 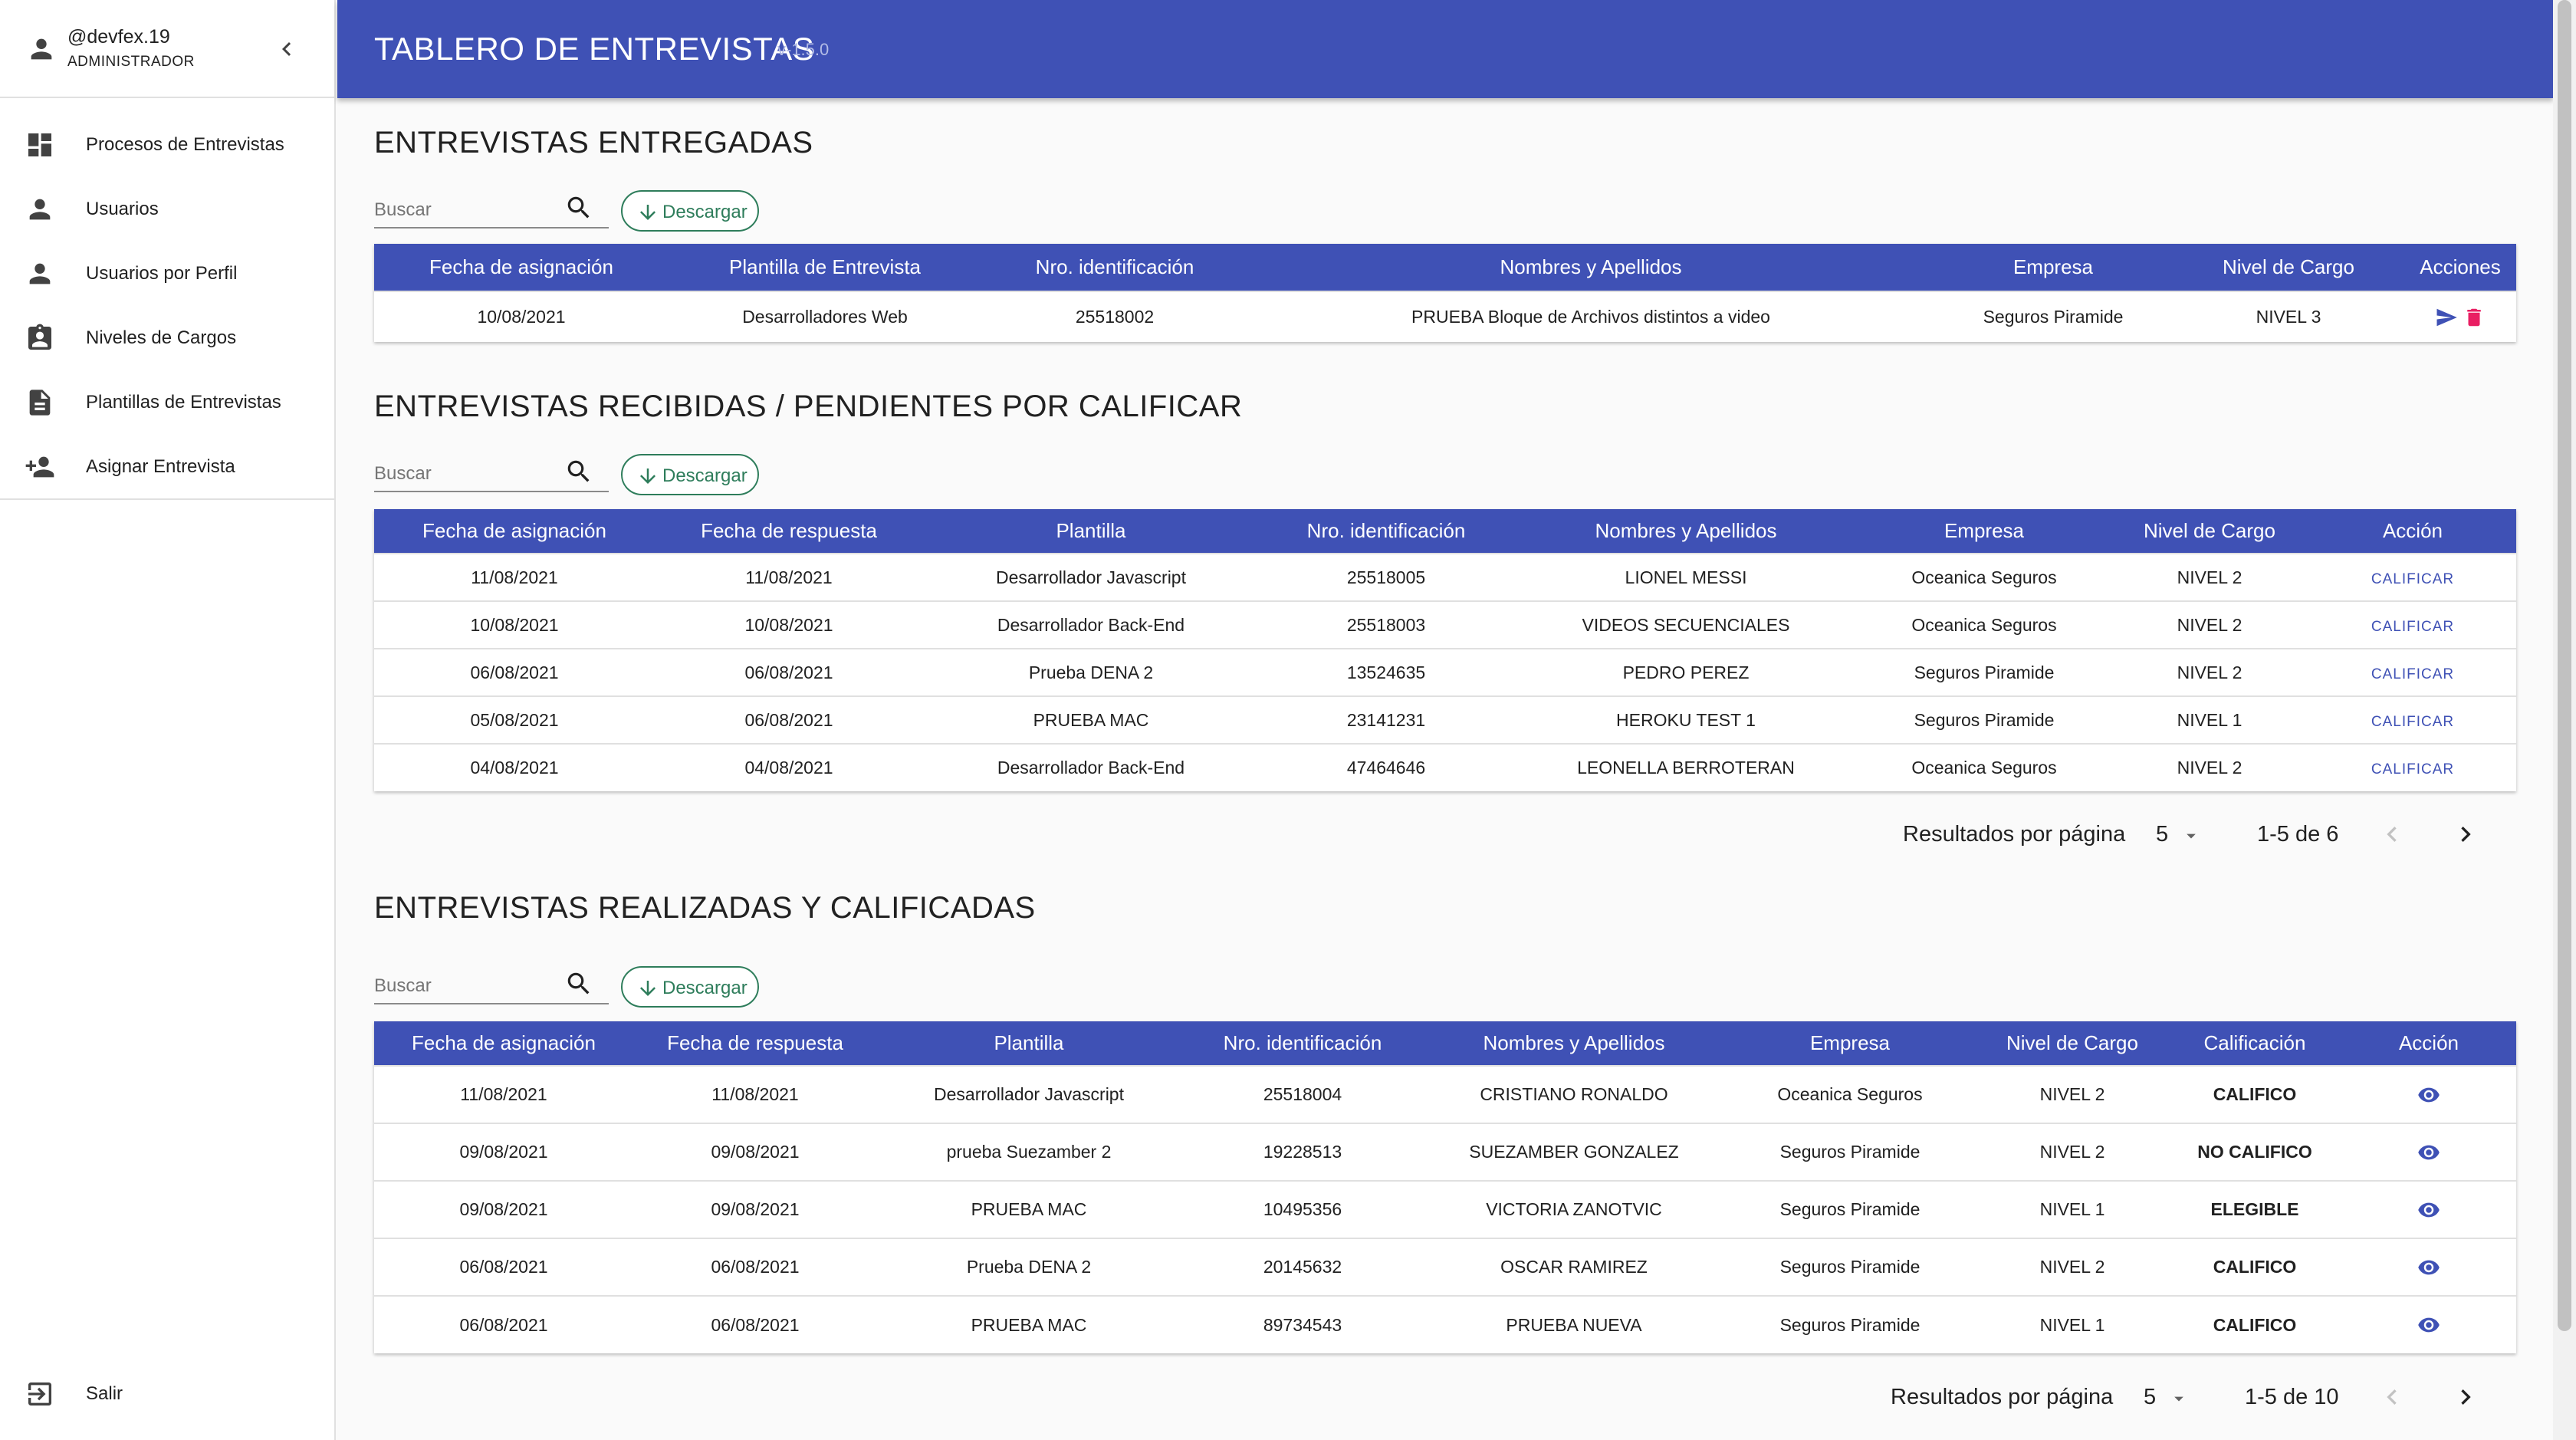 I want to click on sidebar-item-plantillas: Plantillas de Entrevistas, so click(x=167, y=402).